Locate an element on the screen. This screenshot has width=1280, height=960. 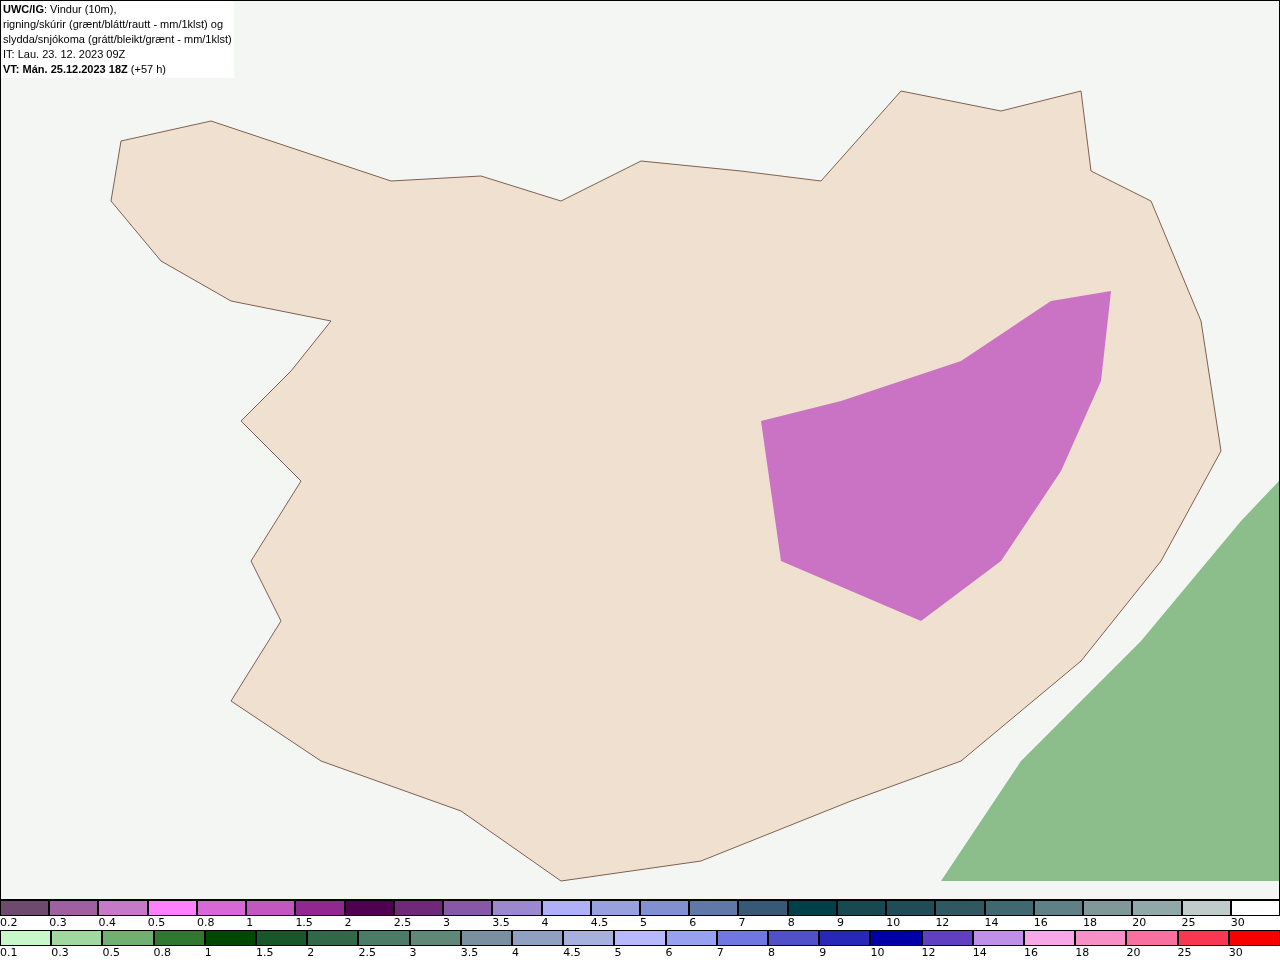
legend-label: 0.4 is located at coordinates (107, 922).